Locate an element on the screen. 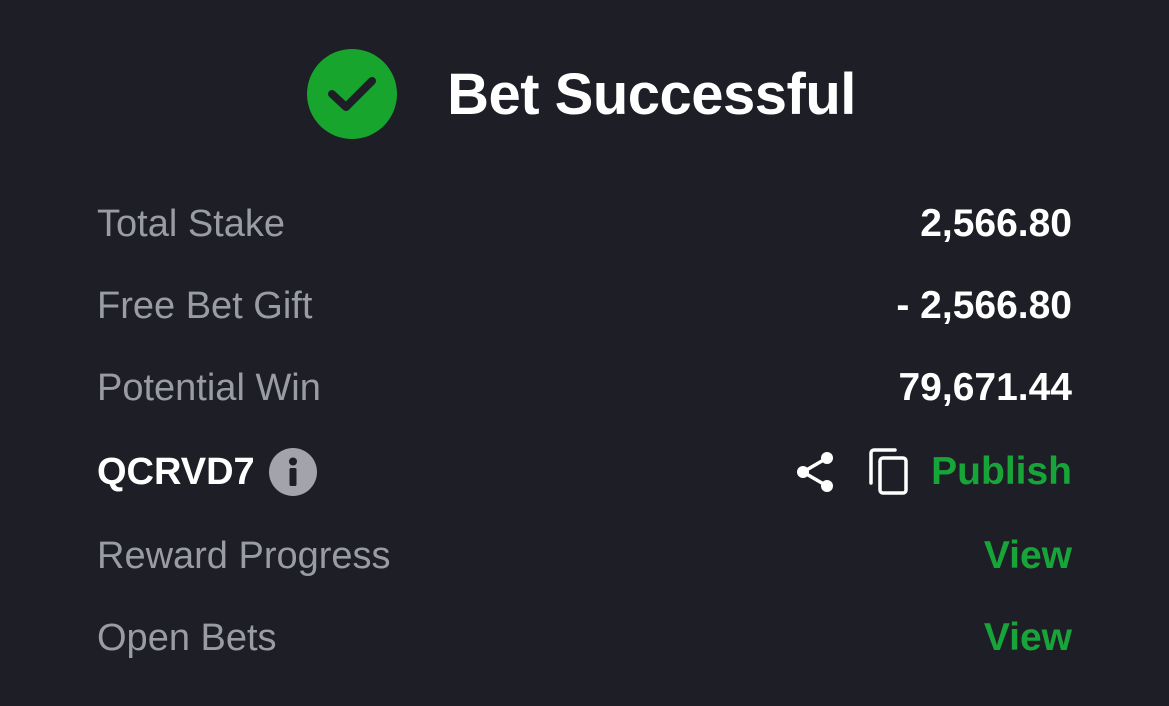 The width and height of the screenshot is (1169, 706). bet-success-header: Bet Successful is located at coordinates (584, 94).